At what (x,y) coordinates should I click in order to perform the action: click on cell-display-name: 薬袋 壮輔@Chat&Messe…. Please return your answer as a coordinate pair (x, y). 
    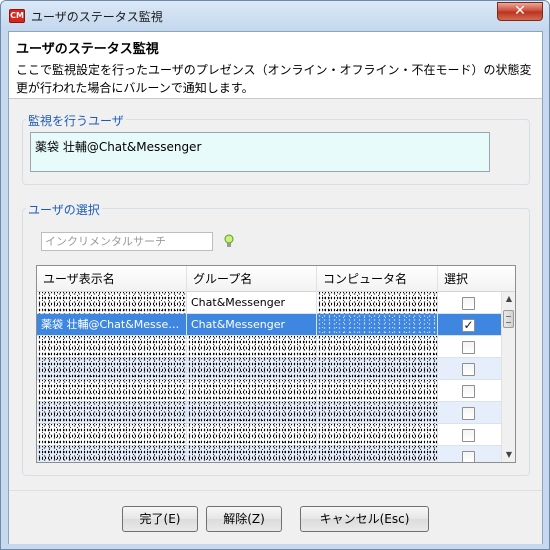
    Looking at the image, I should click on (112, 325).